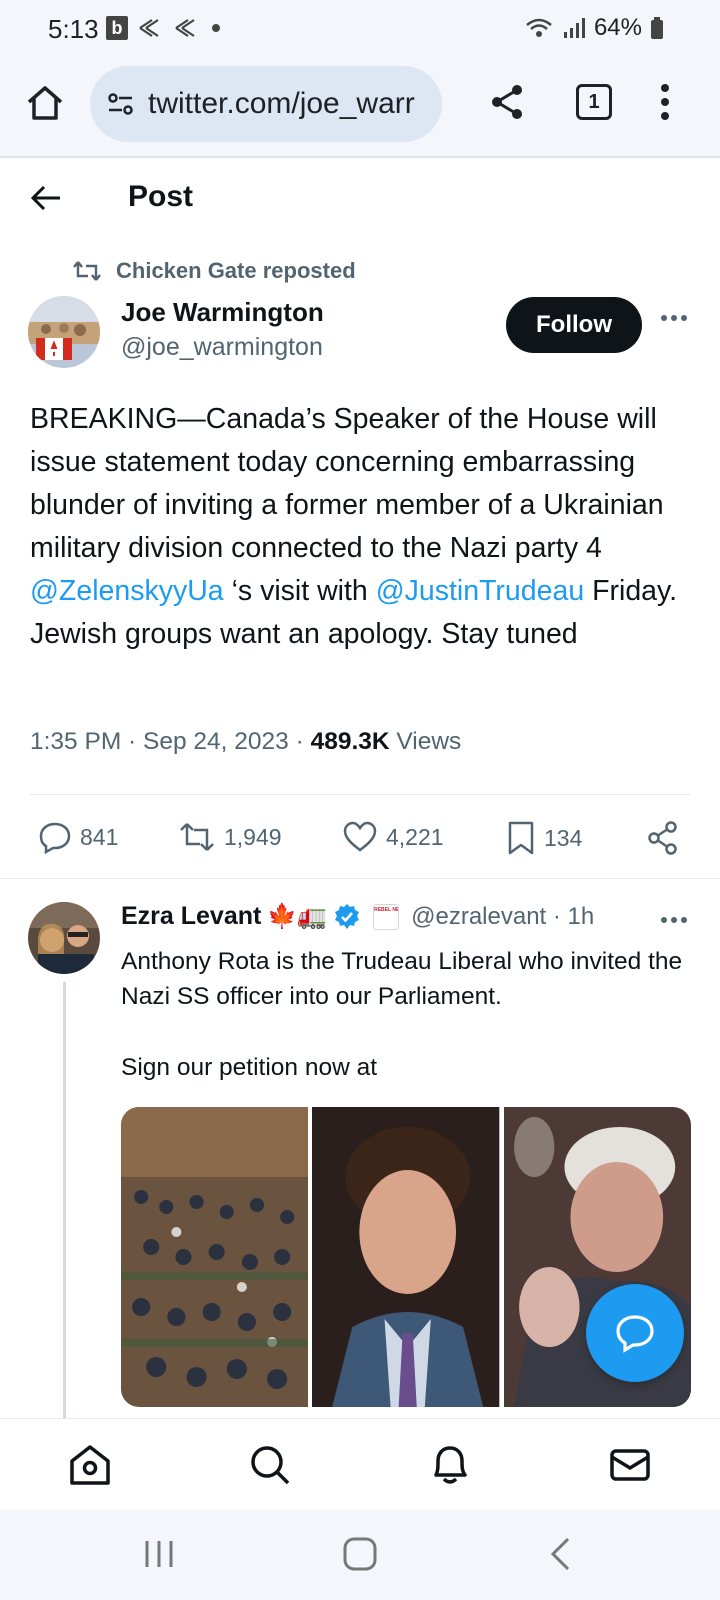 Image resolution: width=720 pixels, height=1600 pixels. Describe the element at coordinates (270, 1465) in the screenshot. I see `search-icon` at that location.